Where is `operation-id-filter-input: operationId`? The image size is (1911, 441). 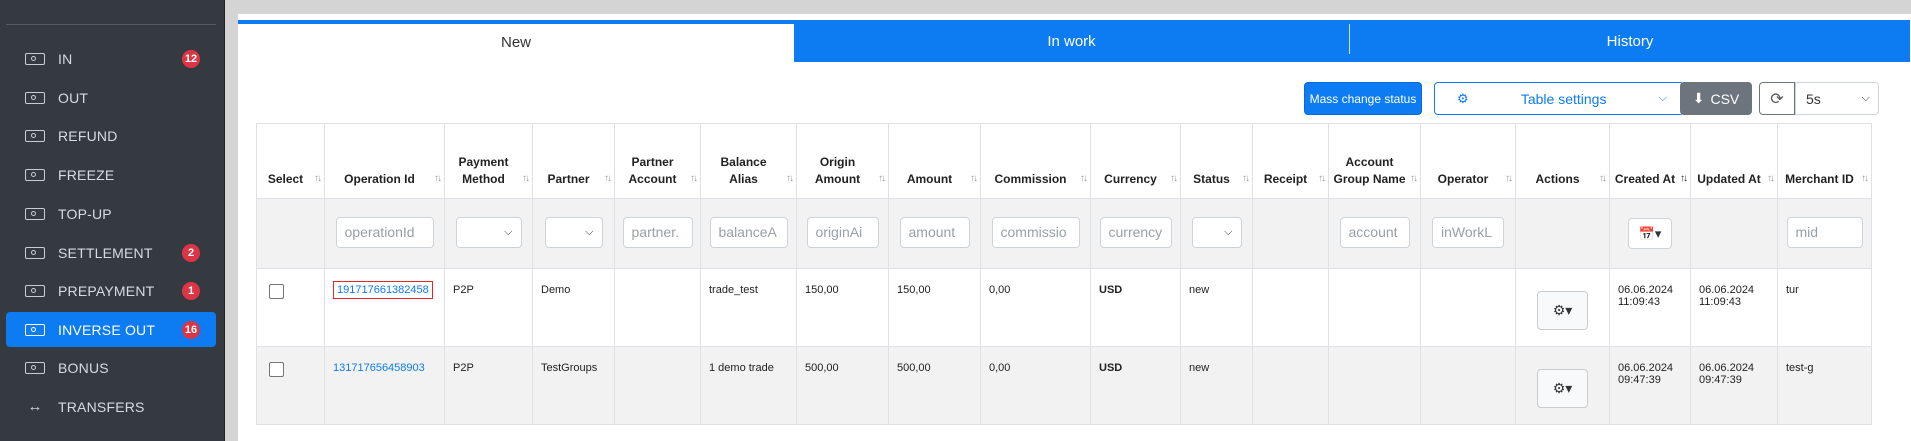
operation-id-filter-input: operationId is located at coordinates (384, 232).